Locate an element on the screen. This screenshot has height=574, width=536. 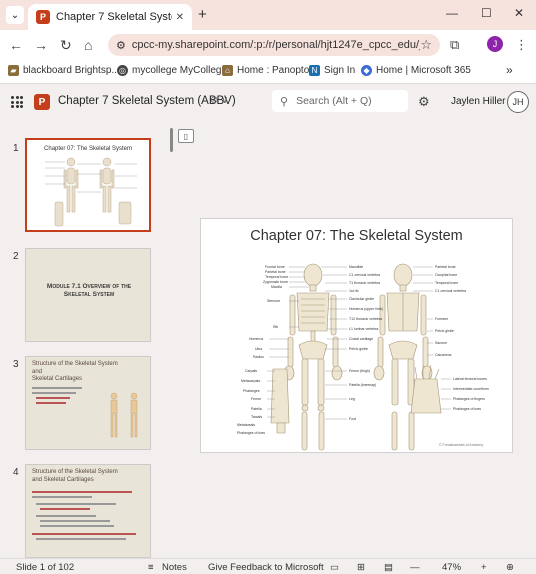
browser-menu-icon: ⋮ is located at coordinates (521, 45).